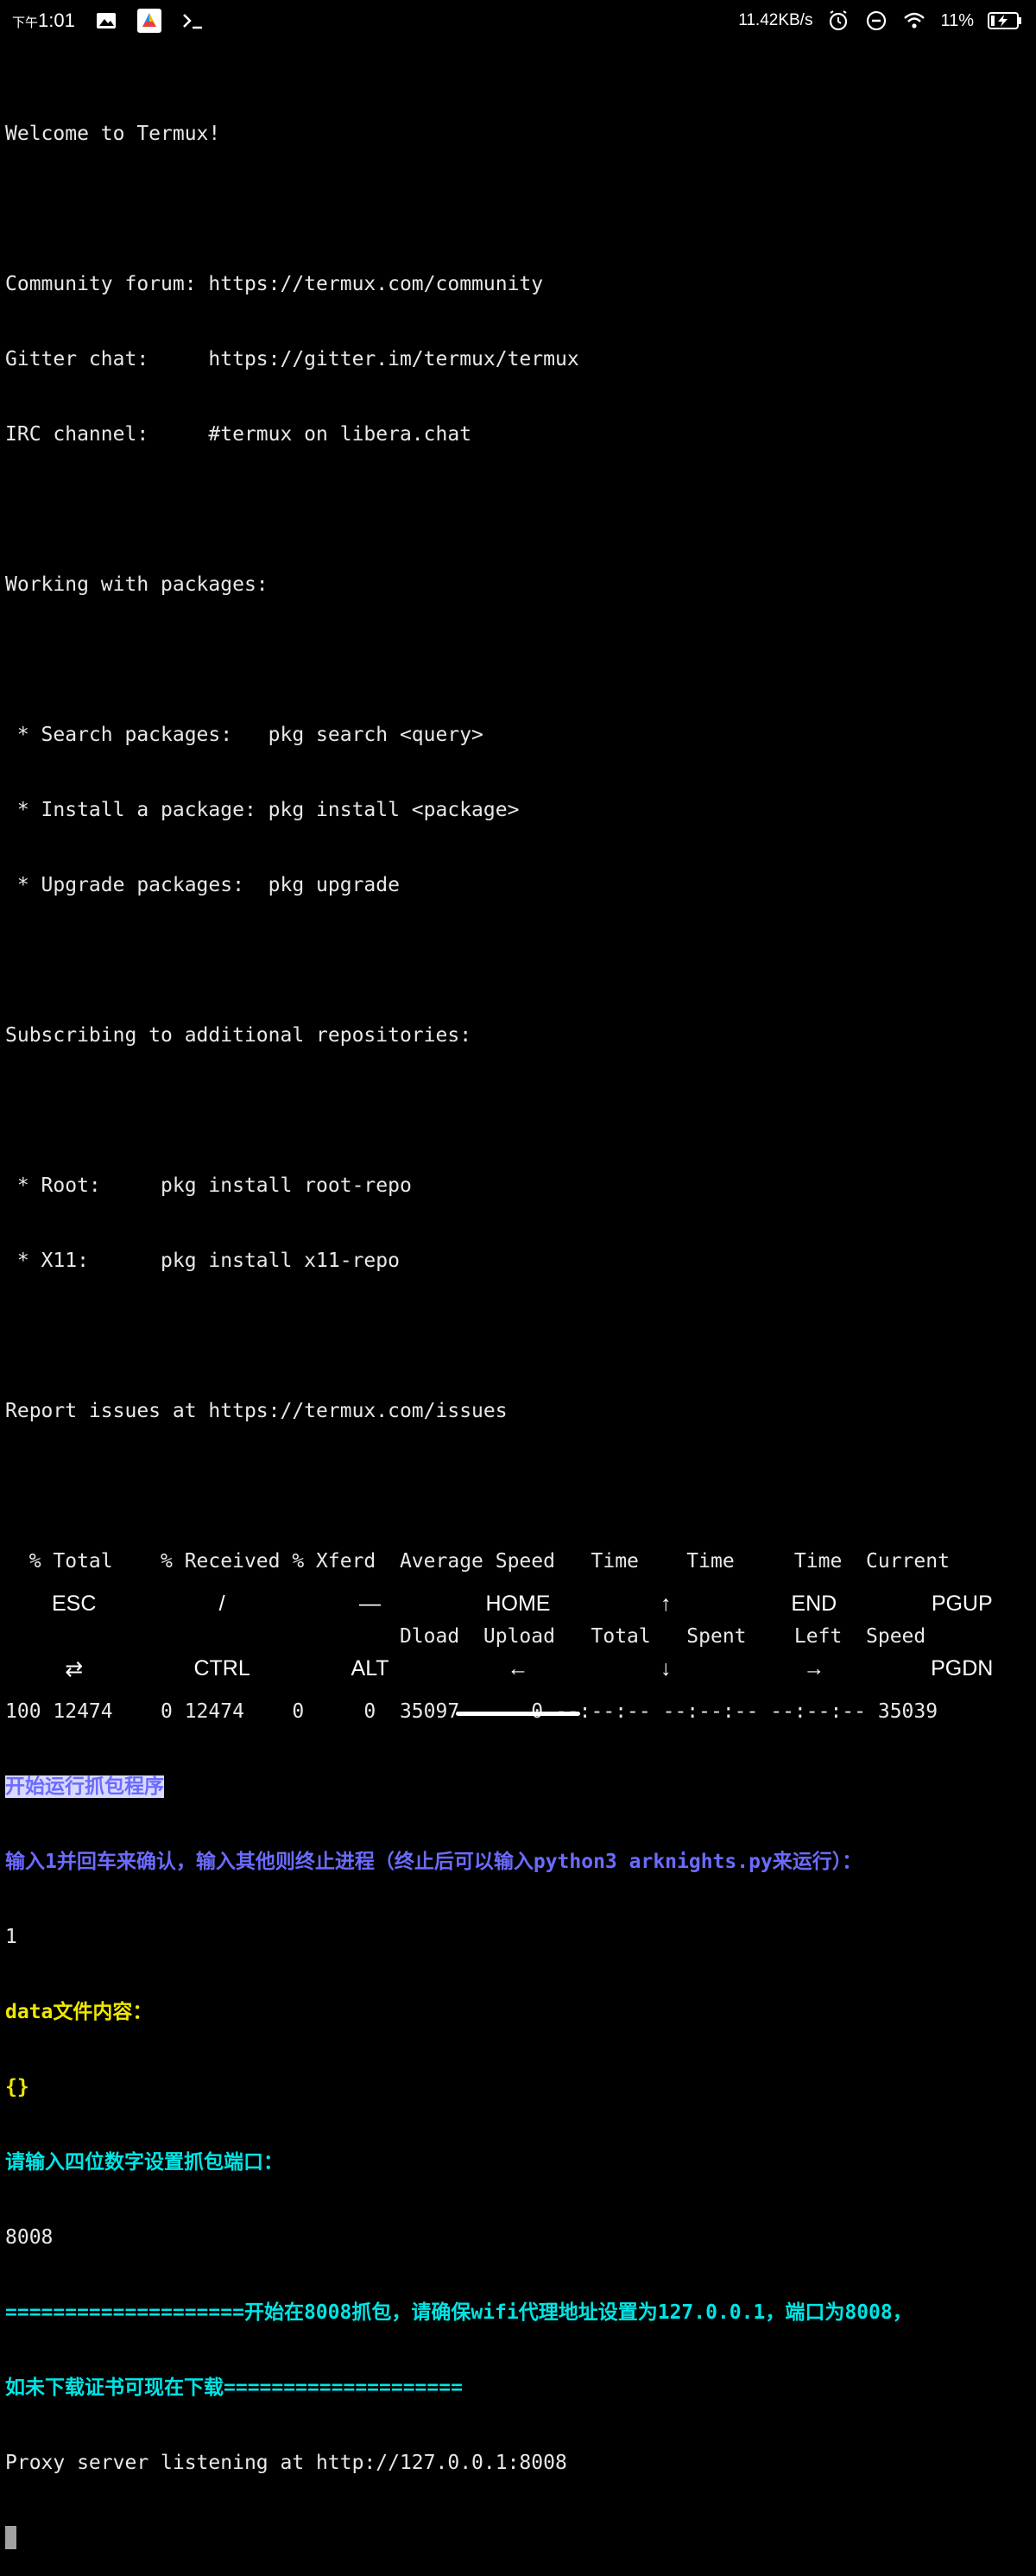  What do you see at coordinates (666, 1668) in the screenshot?
I see `down-arrow-key: ↓` at bounding box center [666, 1668].